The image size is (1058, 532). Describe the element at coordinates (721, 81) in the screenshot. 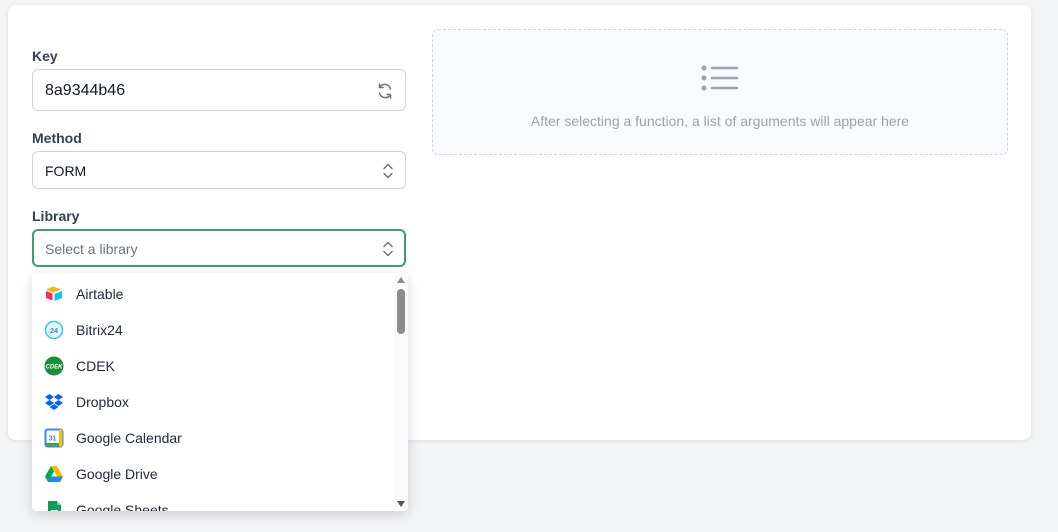

I see `list-icon` at that location.